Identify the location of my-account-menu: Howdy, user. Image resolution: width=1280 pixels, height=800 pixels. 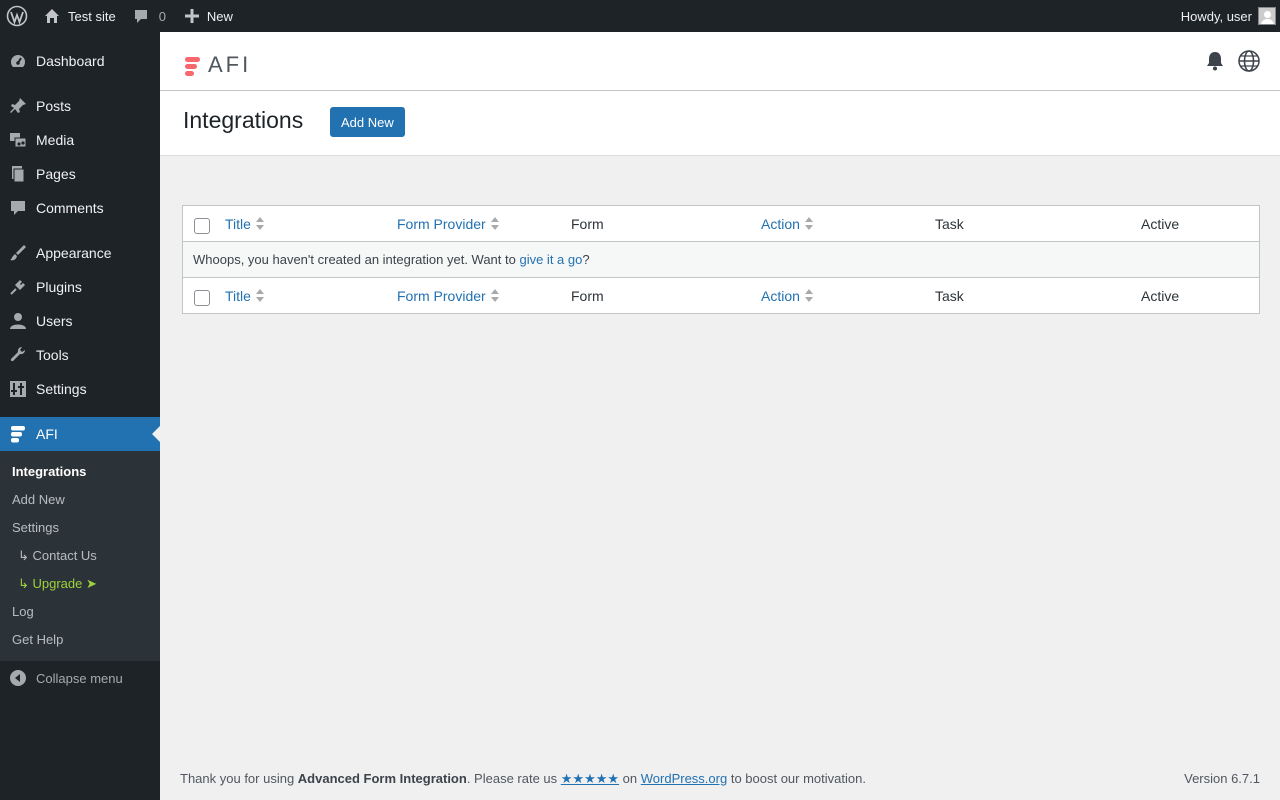
(1227, 16).